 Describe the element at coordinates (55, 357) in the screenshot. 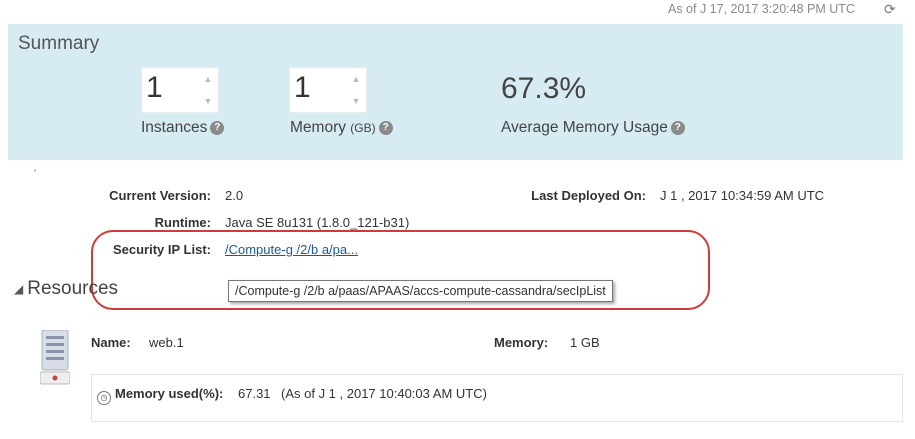

I see `server-icon` at that location.